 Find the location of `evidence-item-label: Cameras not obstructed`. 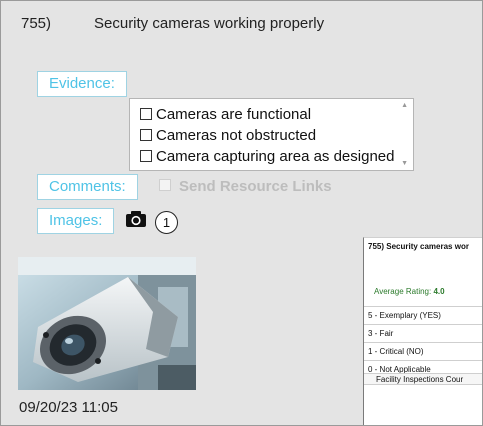

evidence-item-label: Cameras not obstructed is located at coordinates (236, 135).